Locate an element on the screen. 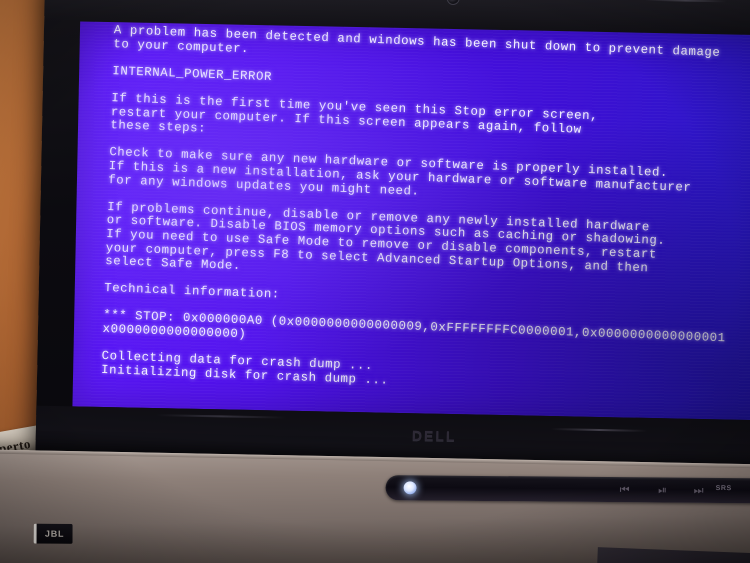 The height and width of the screenshot is (563, 750). audio-brand-label: SRS is located at coordinates (723, 488).